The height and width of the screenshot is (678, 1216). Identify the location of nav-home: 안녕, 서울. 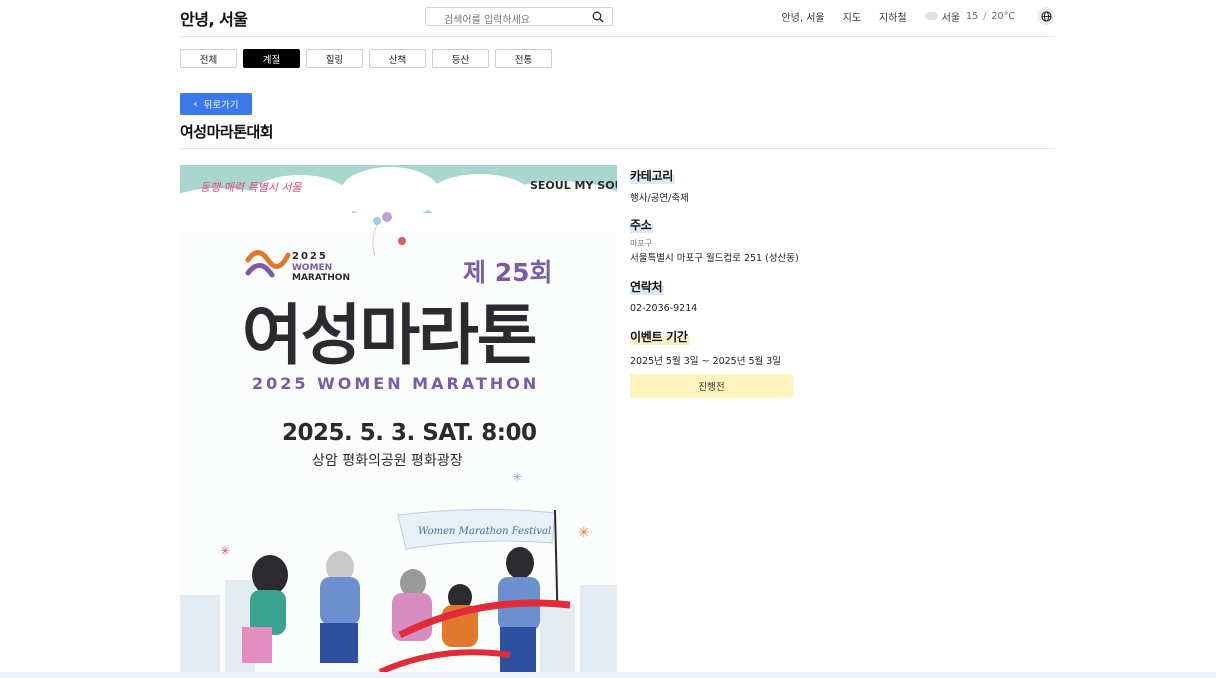
(802, 16).